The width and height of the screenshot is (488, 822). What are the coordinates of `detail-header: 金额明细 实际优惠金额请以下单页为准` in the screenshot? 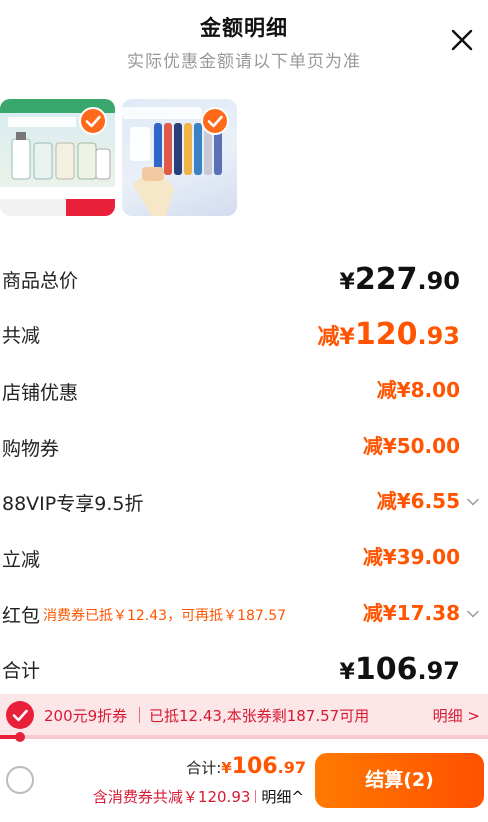 It's located at (244, 40).